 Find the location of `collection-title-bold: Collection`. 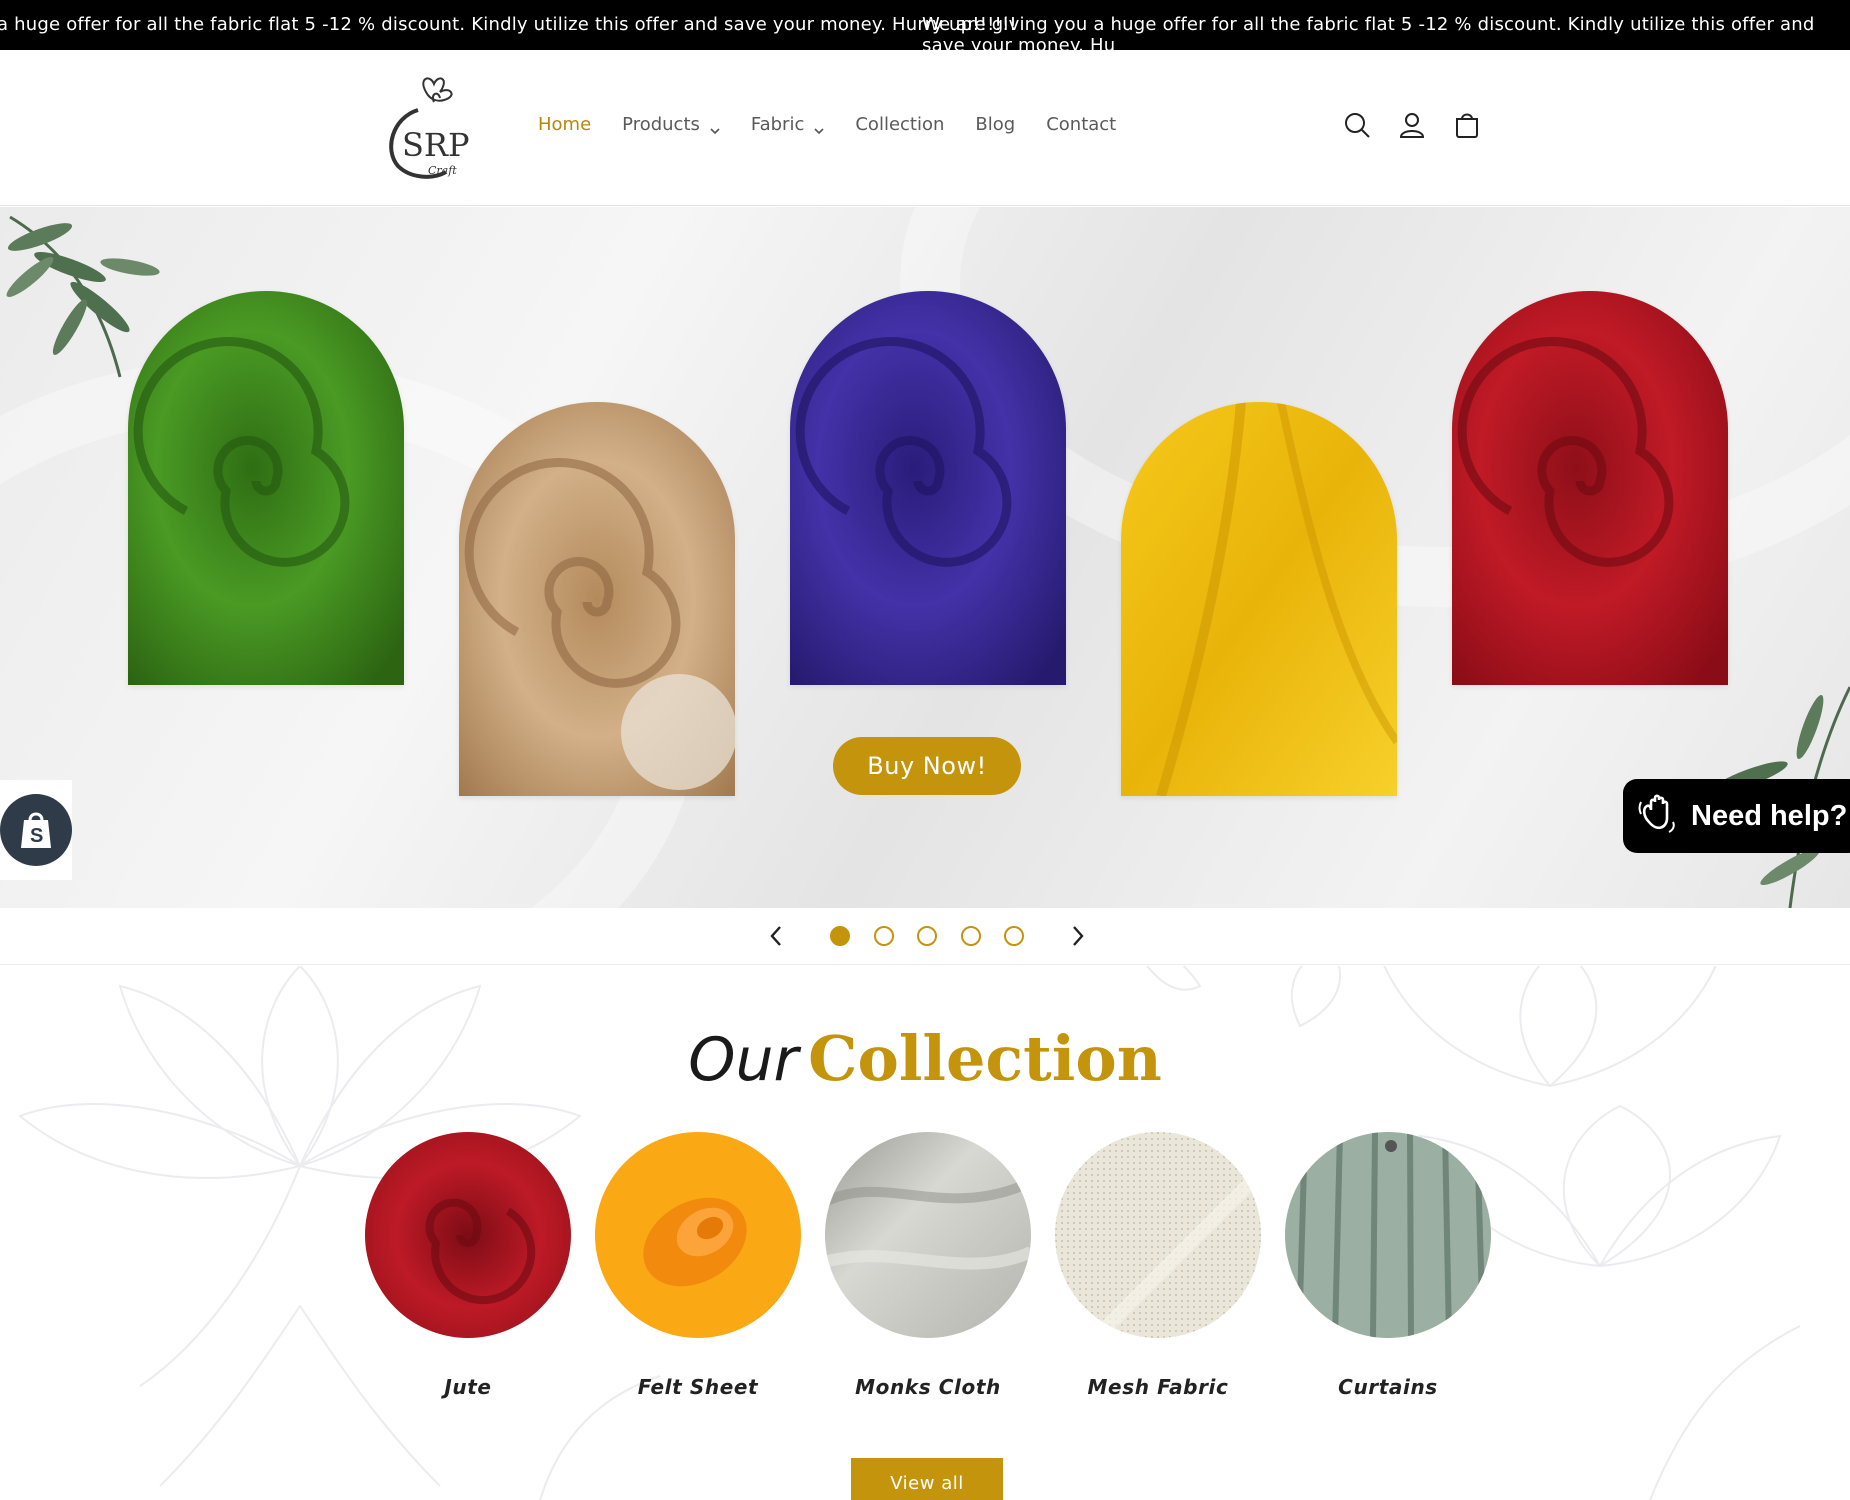

collection-title-bold: Collection is located at coordinates (985, 1058).